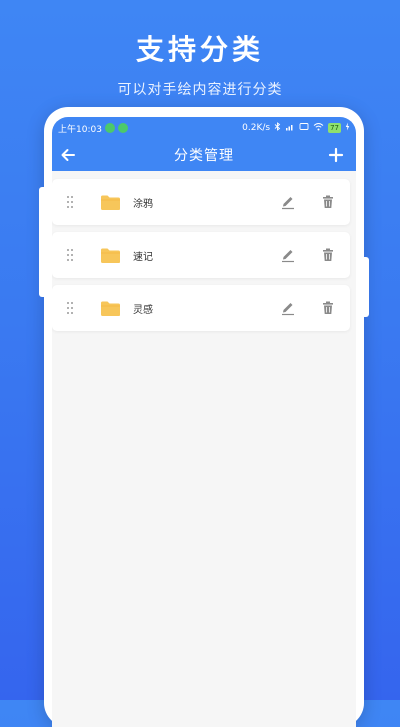 Image resolution: width=400 pixels, height=727 pixels. I want to click on signal-icon, so click(290, 128).